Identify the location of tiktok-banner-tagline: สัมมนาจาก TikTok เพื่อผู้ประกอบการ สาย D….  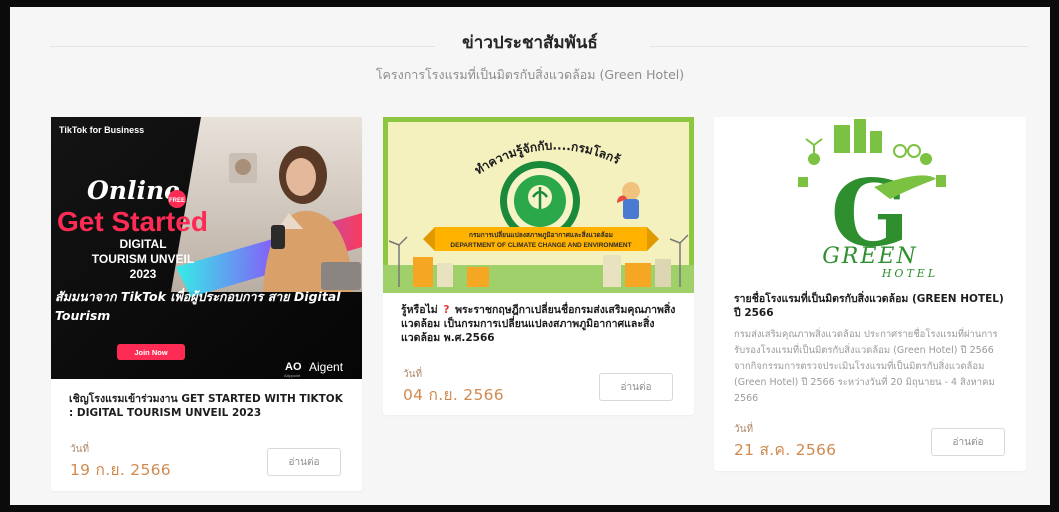
(198, 306).